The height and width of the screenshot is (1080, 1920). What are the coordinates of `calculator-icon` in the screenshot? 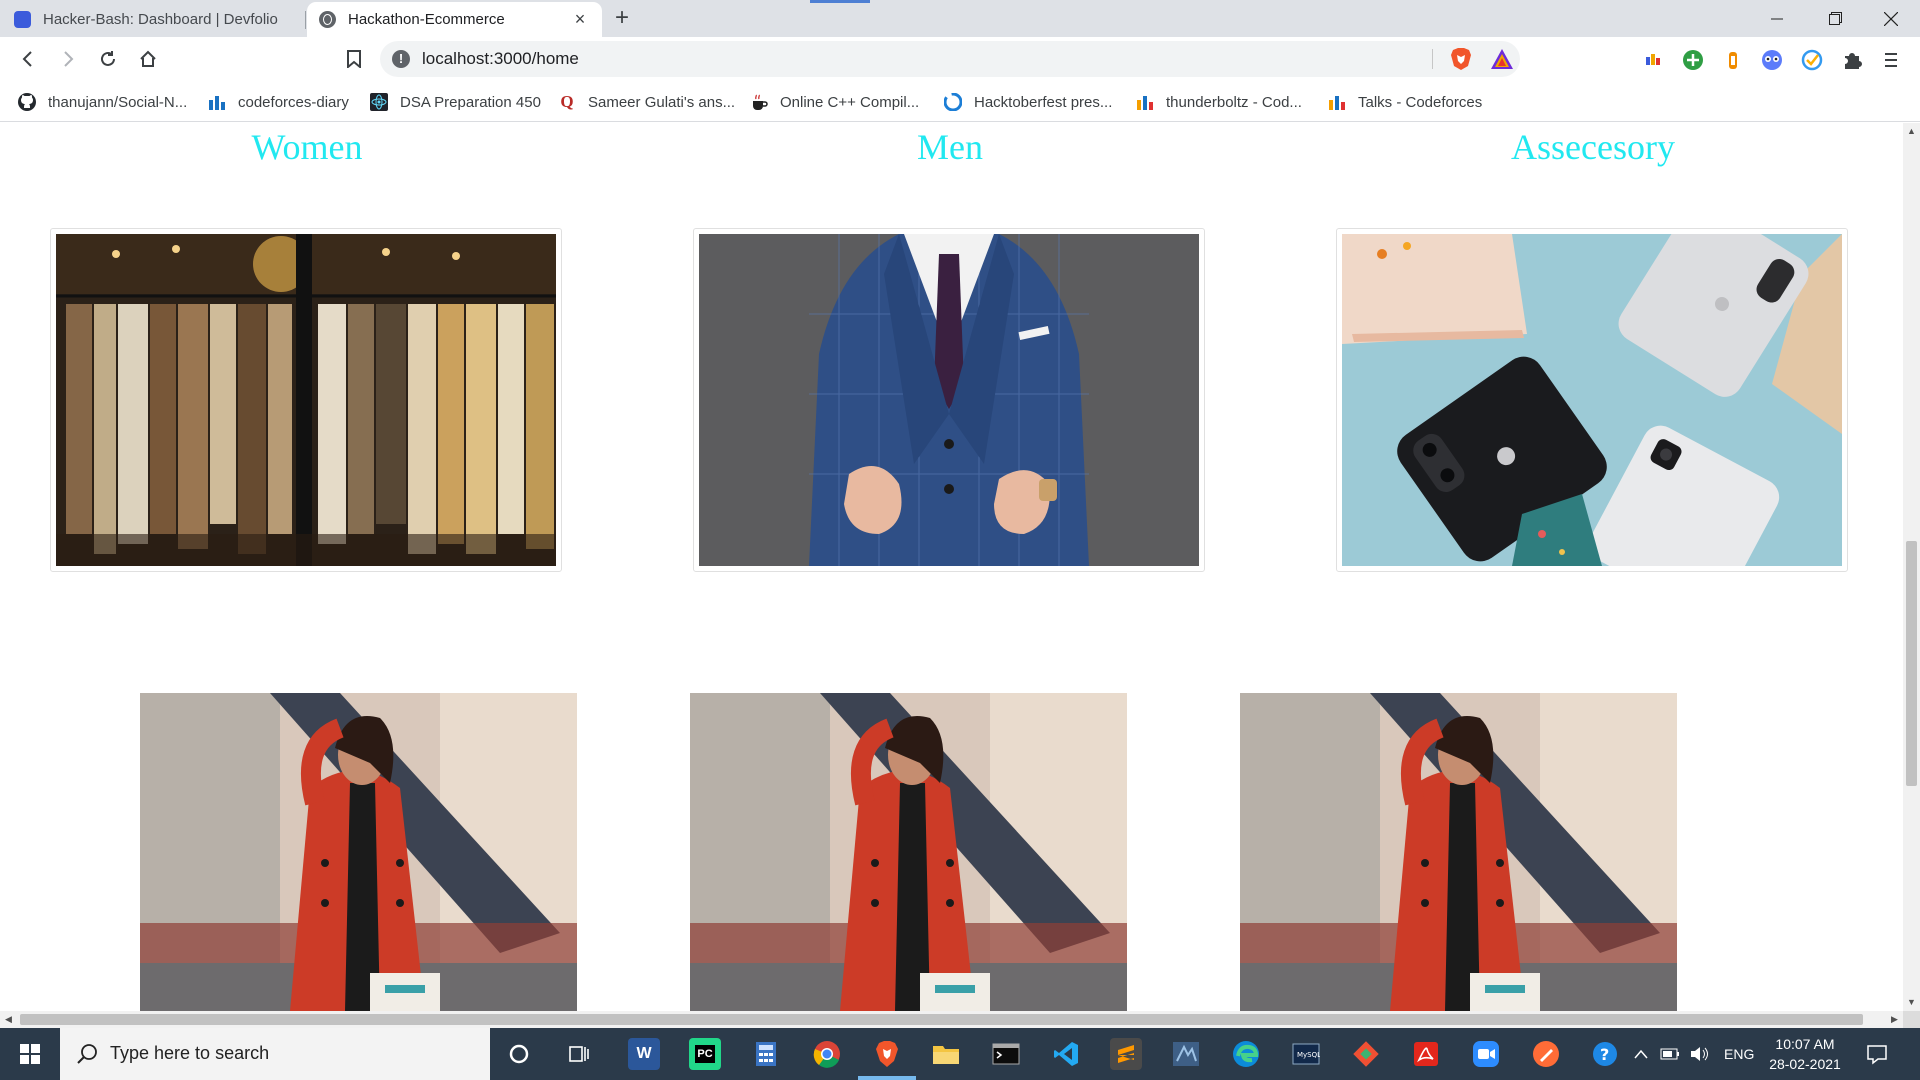 It's located at (766, 1054).